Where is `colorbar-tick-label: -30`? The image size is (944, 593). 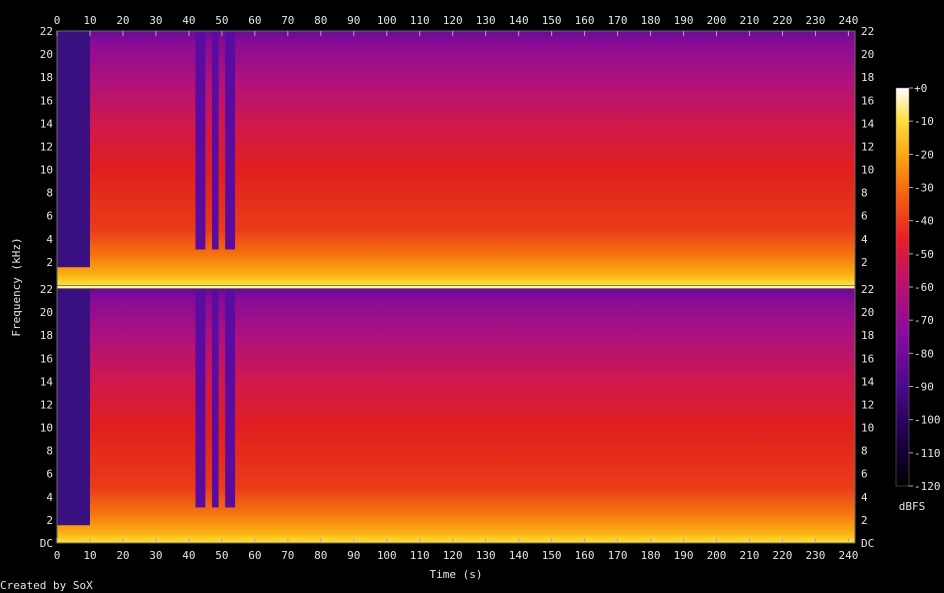 colorbar-tick-label: -30 is located at coordinates (924, 188).